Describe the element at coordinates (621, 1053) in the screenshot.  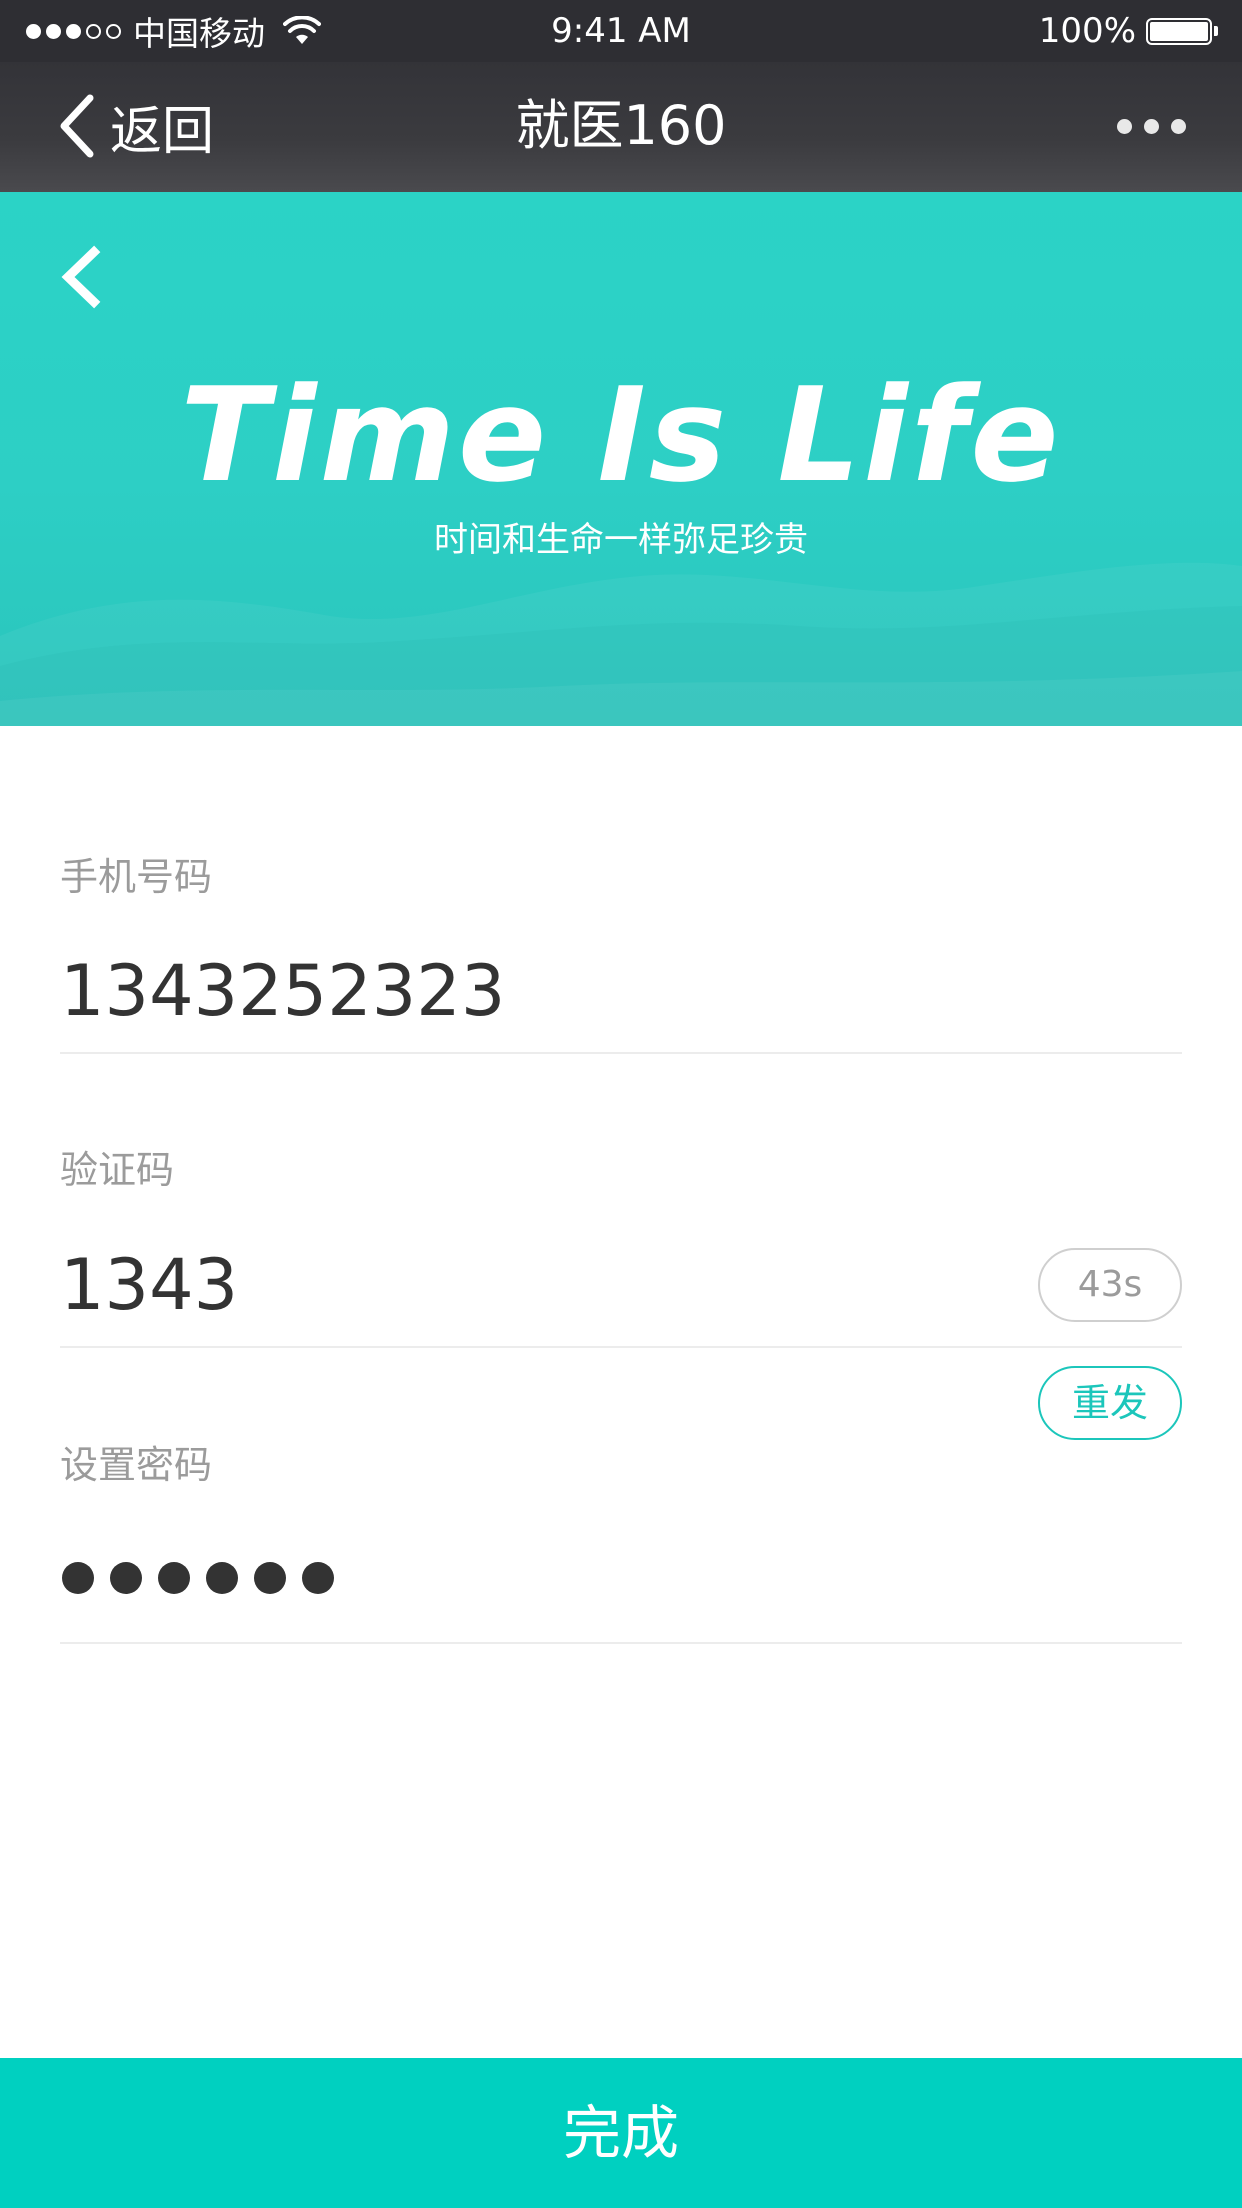
I see `phone-divider` at that location.